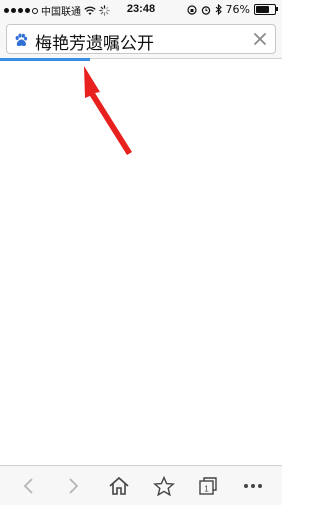 The height and width of the screenshot is (505, 320). I want to click on baidu-paw-icon, so click(21, 40).